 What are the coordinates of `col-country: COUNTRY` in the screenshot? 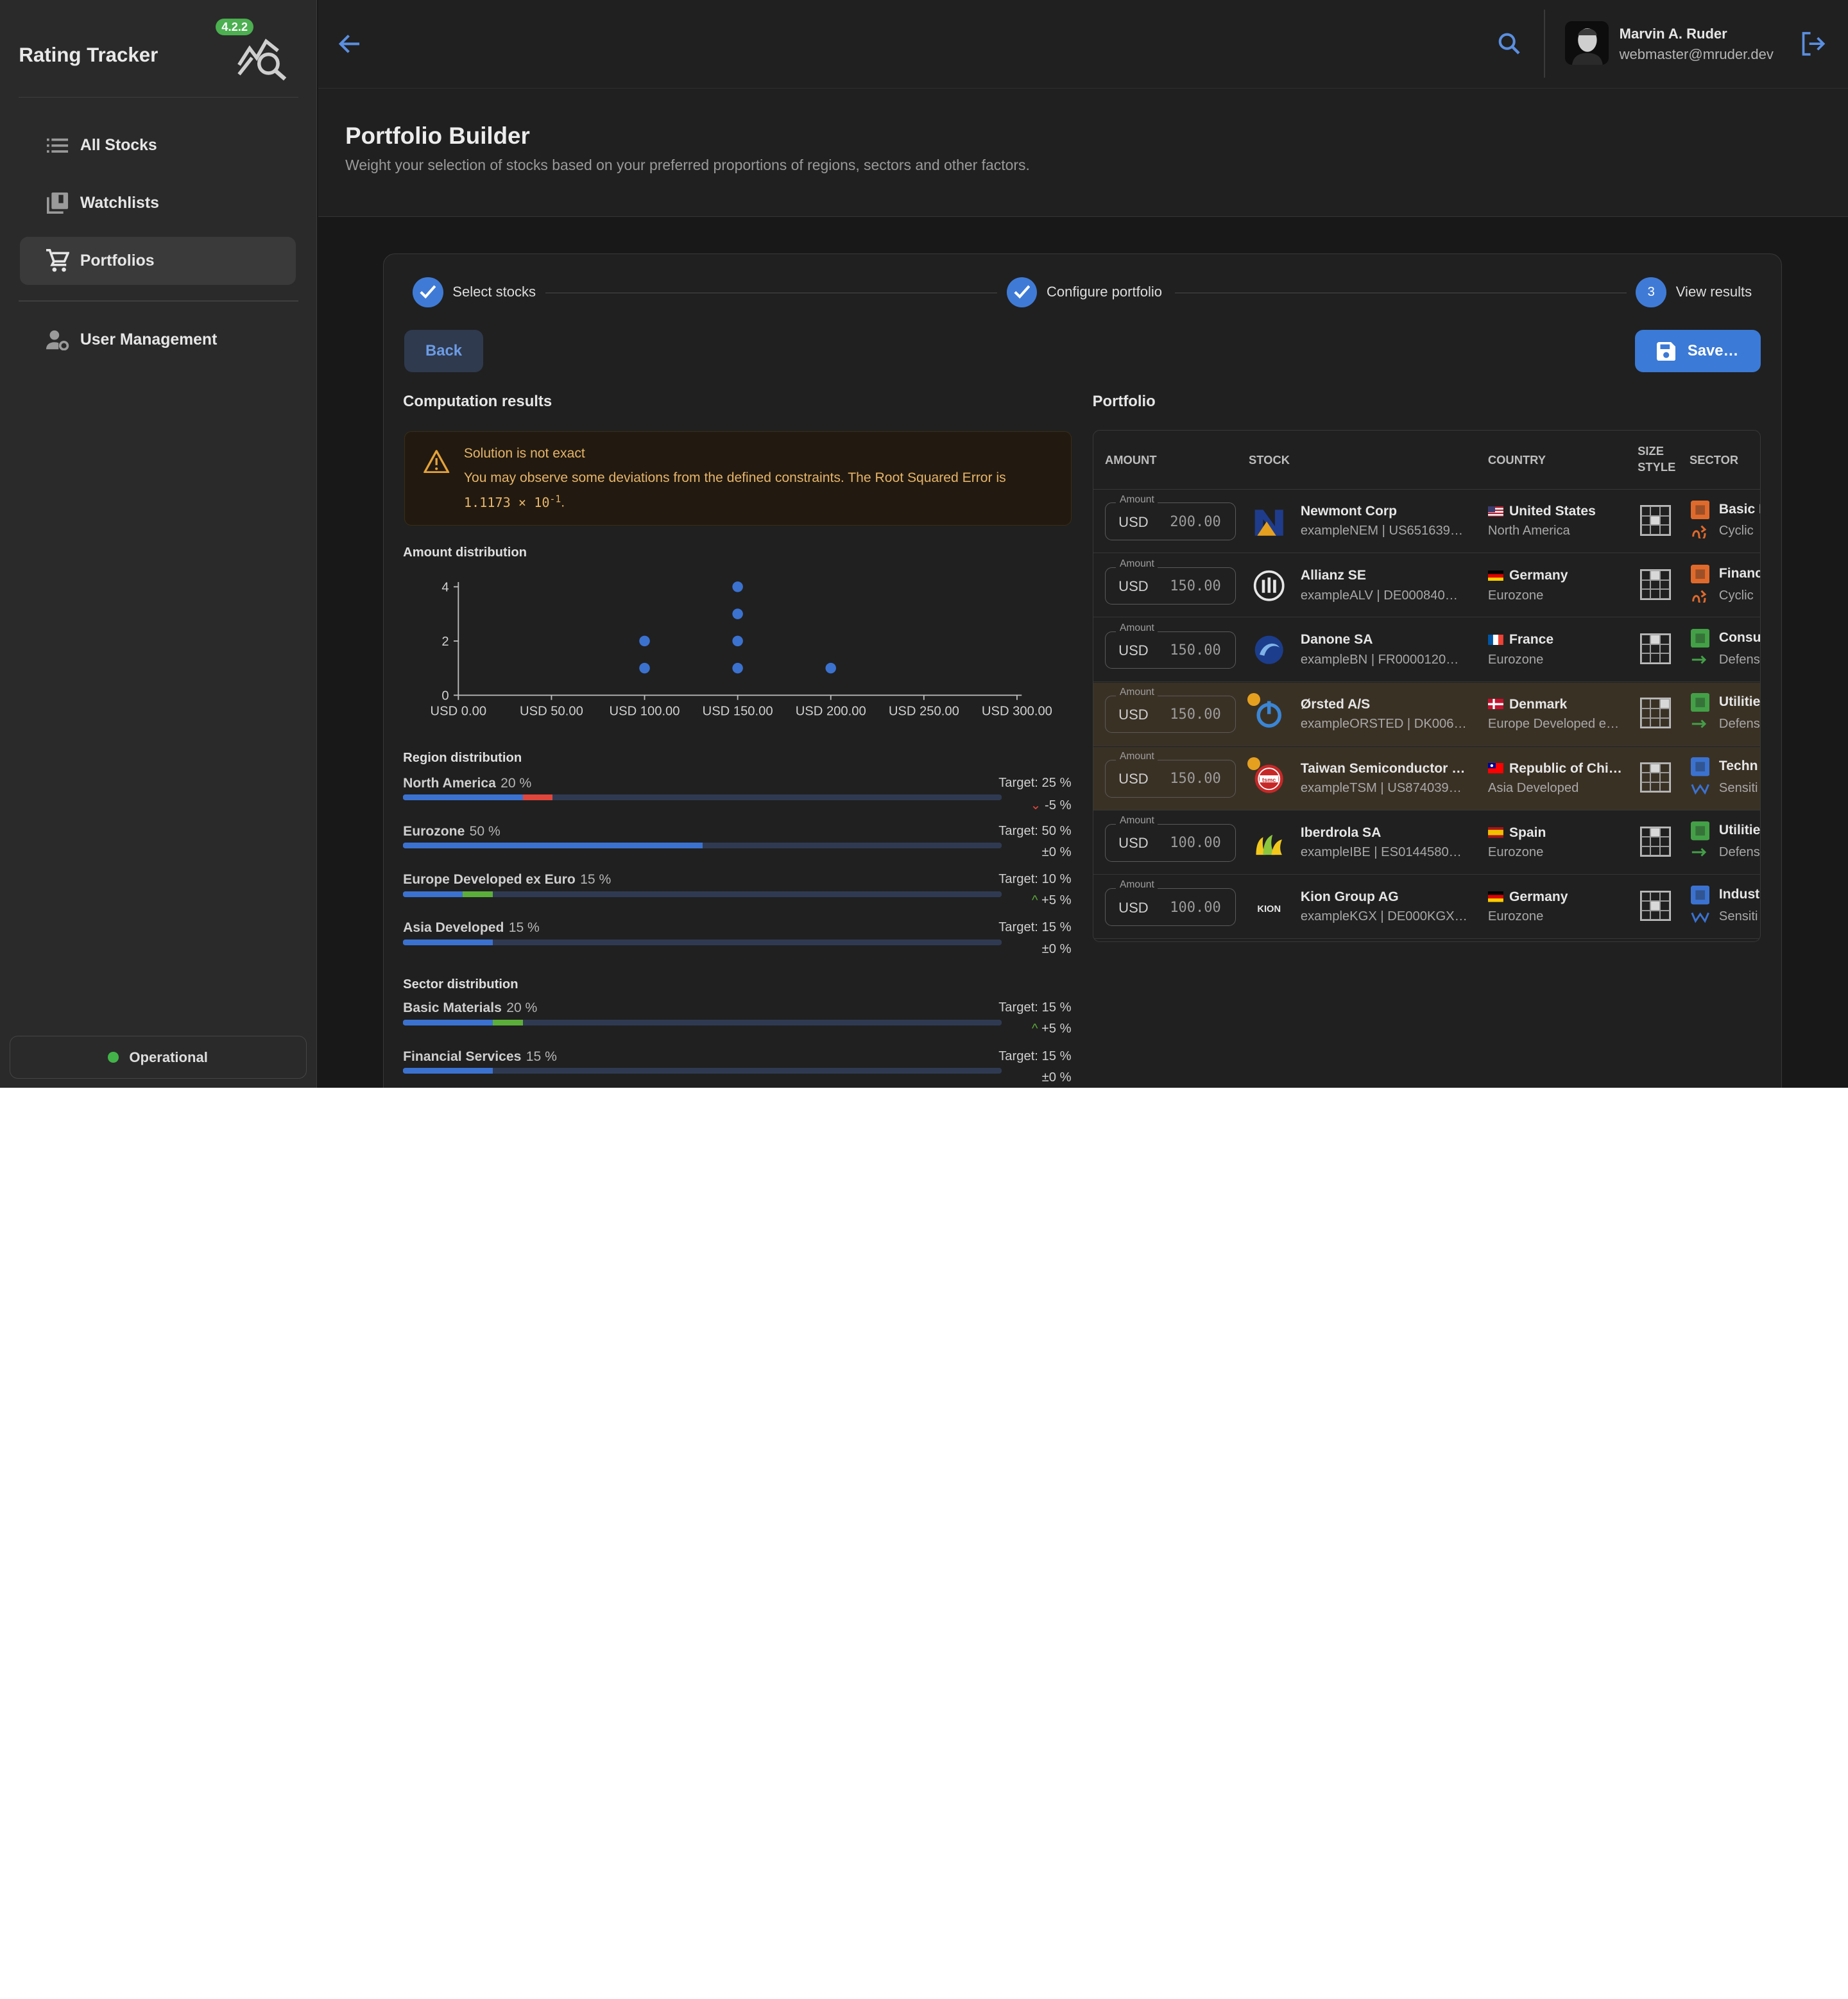 It's located at (1517, 460).